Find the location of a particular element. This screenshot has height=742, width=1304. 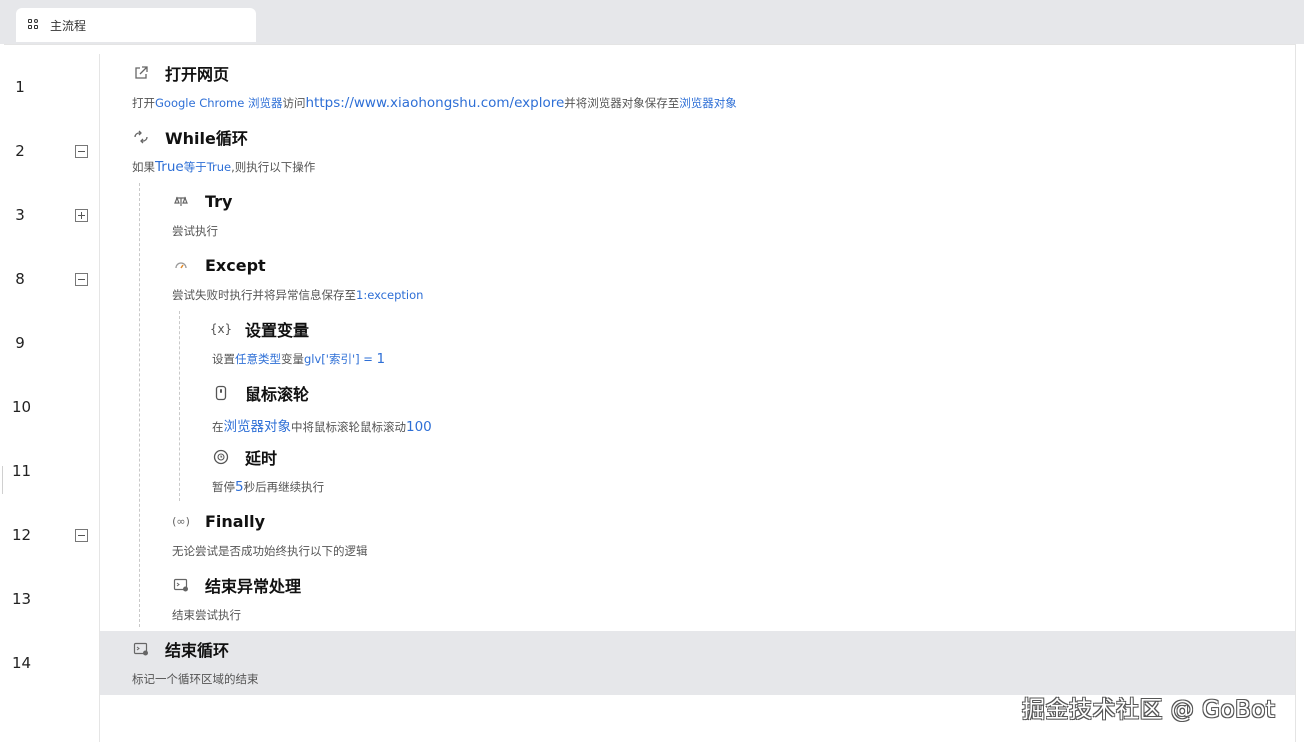

line-number: 14 is located at coordinates (22, 663).